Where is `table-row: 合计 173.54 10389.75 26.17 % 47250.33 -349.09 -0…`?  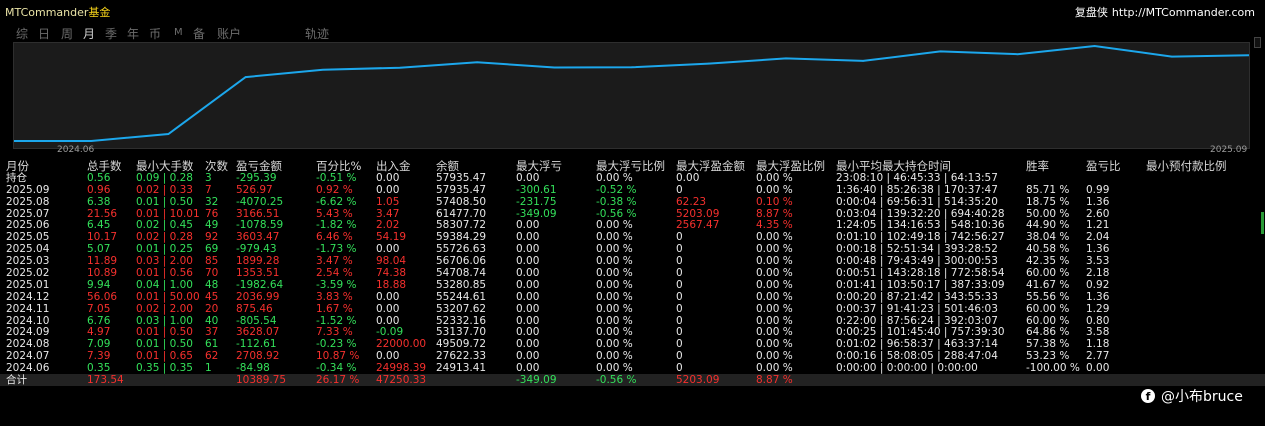 table-row: 合计 173.54 10389.75 26.17 % 47250.33 -349.09 -0… is located at coordinates (632, 380).